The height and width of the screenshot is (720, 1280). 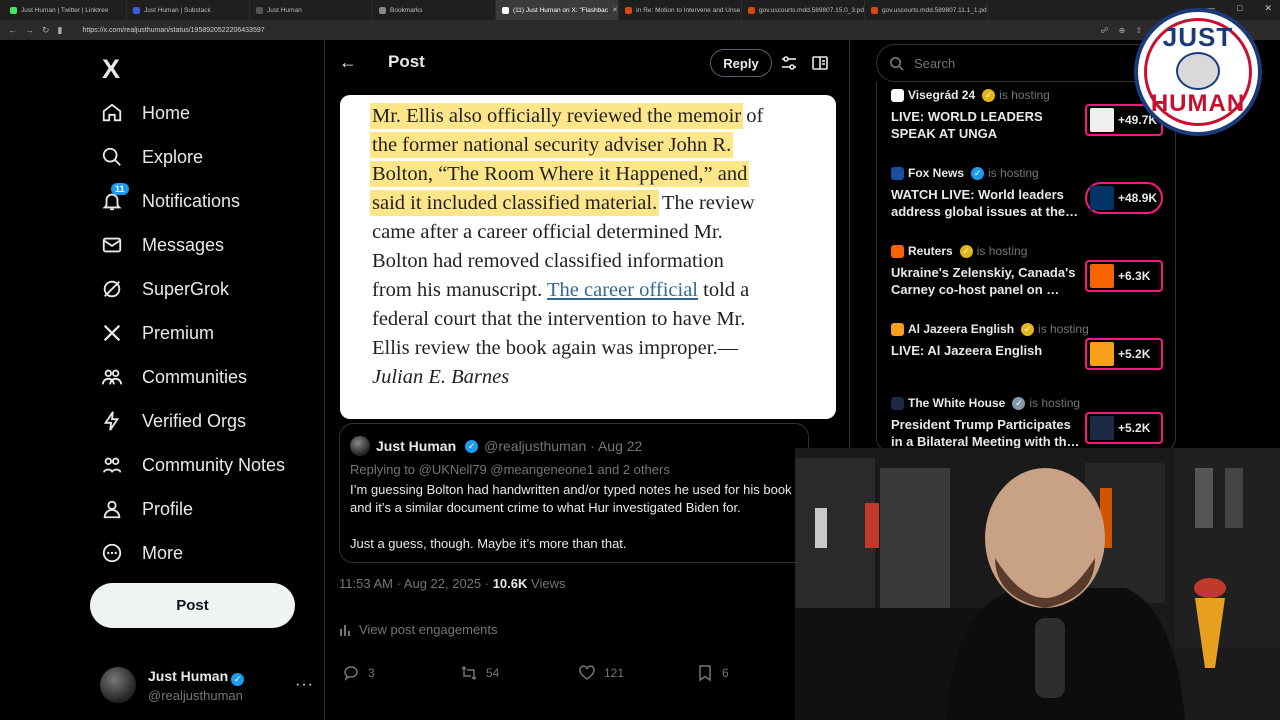 What do you see at coordinates (416, 446) in the screenshot?
I see `quote-author-name: Just Human` at bounding box center [416, 446].